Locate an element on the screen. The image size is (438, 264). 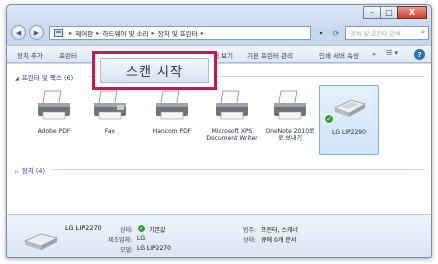
device-microsoft-xps: Microsoft XPS Document Writer is located at coordinates (232, 120).